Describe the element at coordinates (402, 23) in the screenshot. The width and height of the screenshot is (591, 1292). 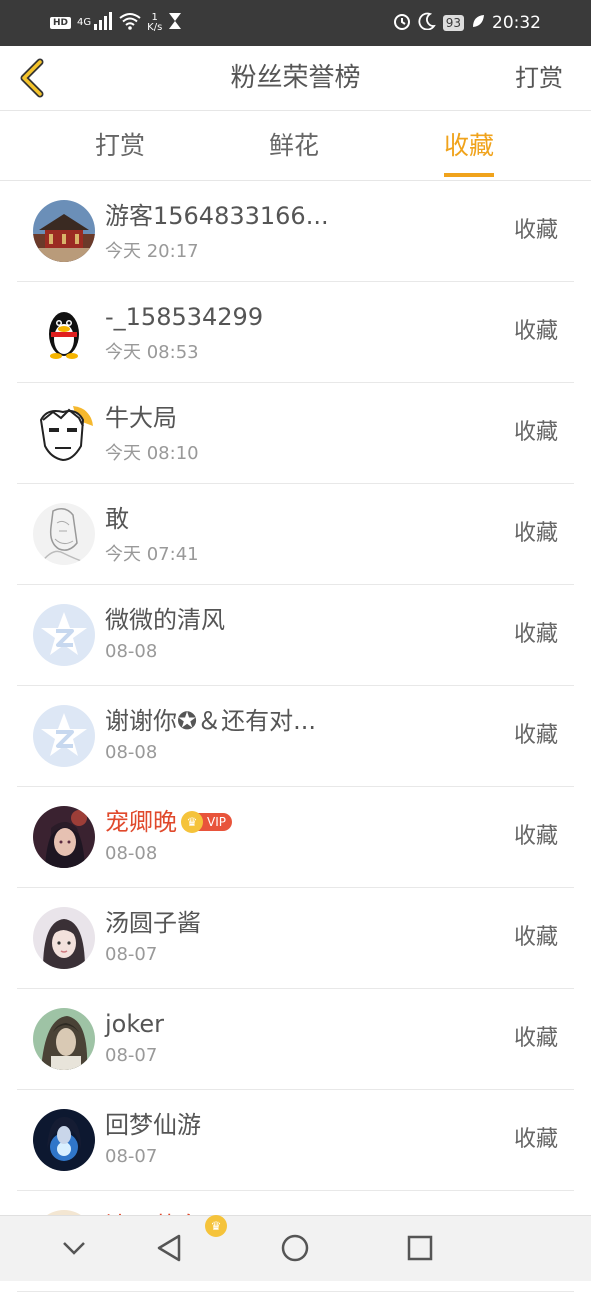
I see `alarm-icon` at that location.